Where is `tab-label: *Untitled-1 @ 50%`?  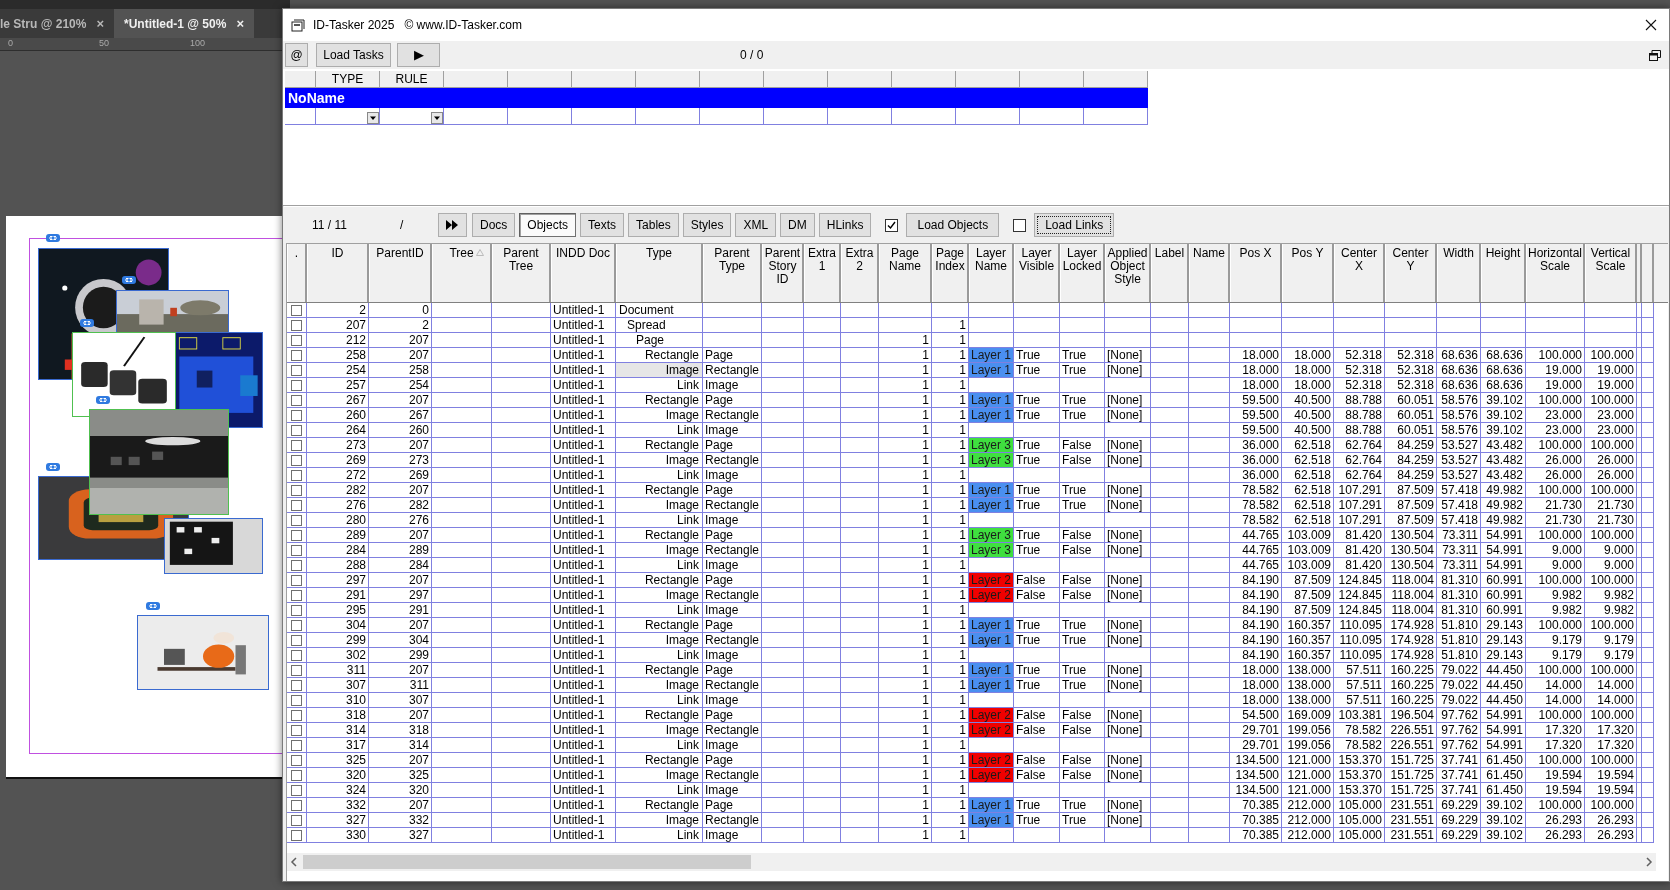 tab-label: *Untitled-1 @ 50% is located at coordinates (175, 24).